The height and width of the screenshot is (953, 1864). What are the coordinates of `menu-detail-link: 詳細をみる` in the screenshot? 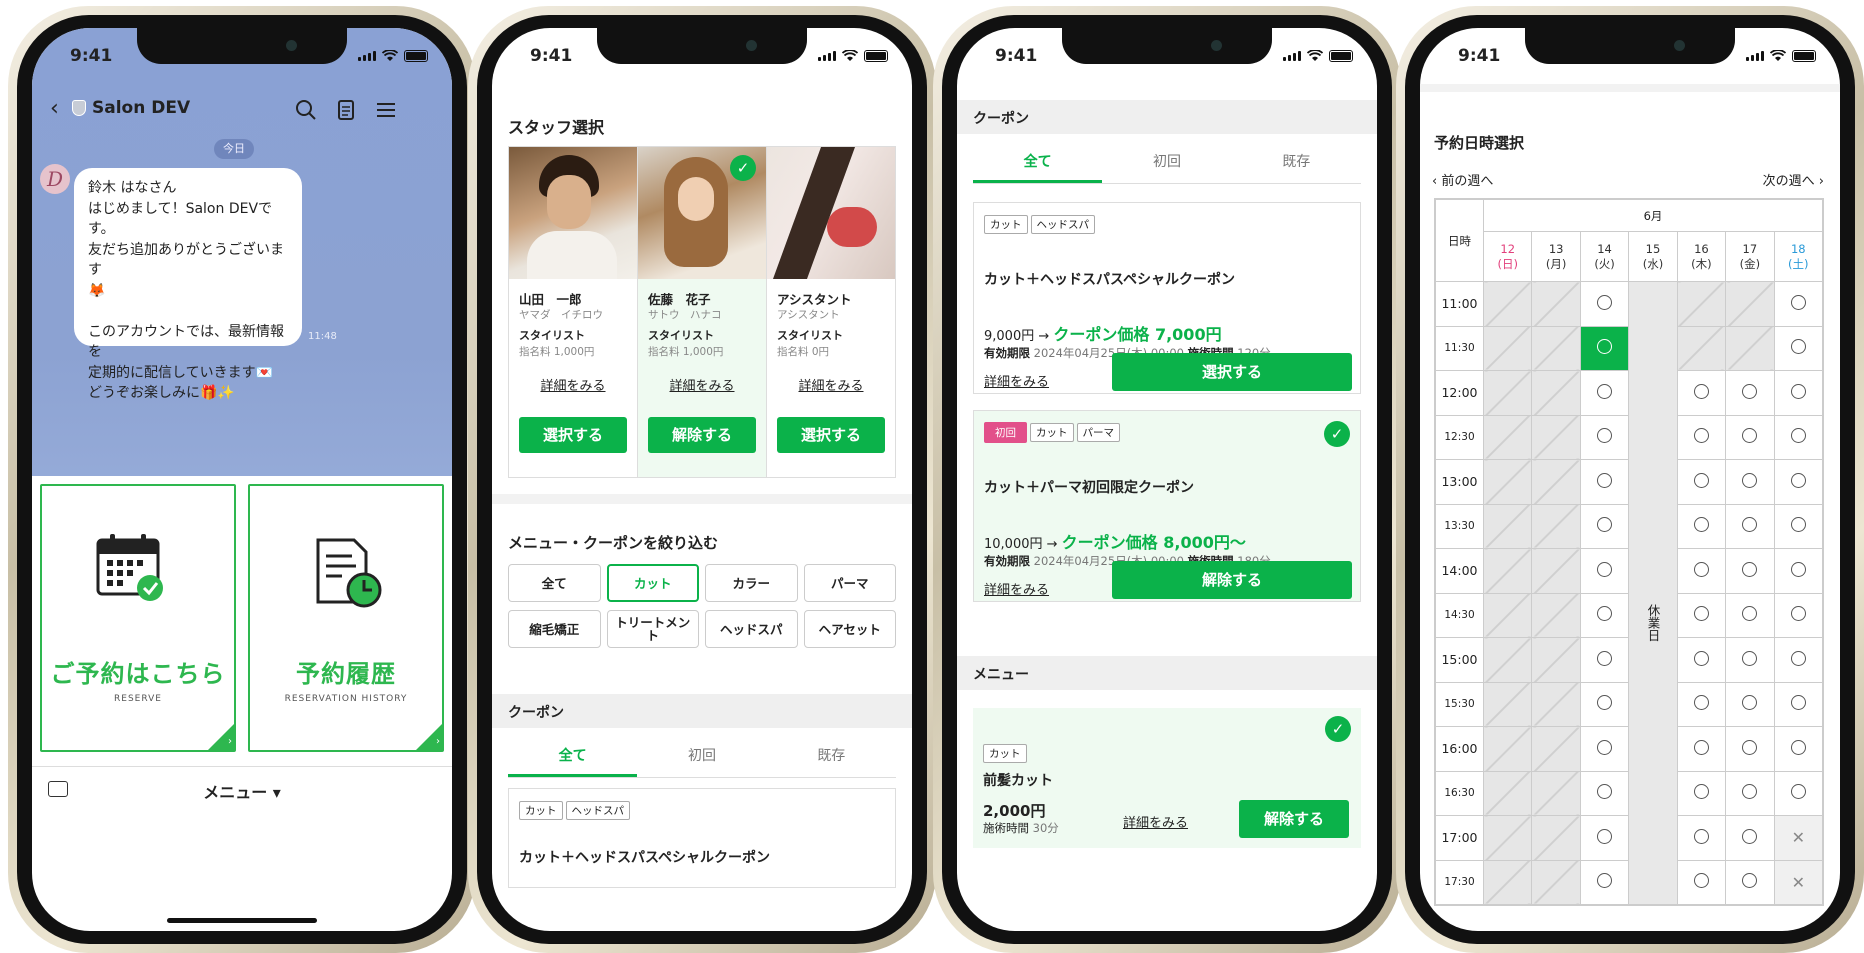 It's located at (1155, 821).